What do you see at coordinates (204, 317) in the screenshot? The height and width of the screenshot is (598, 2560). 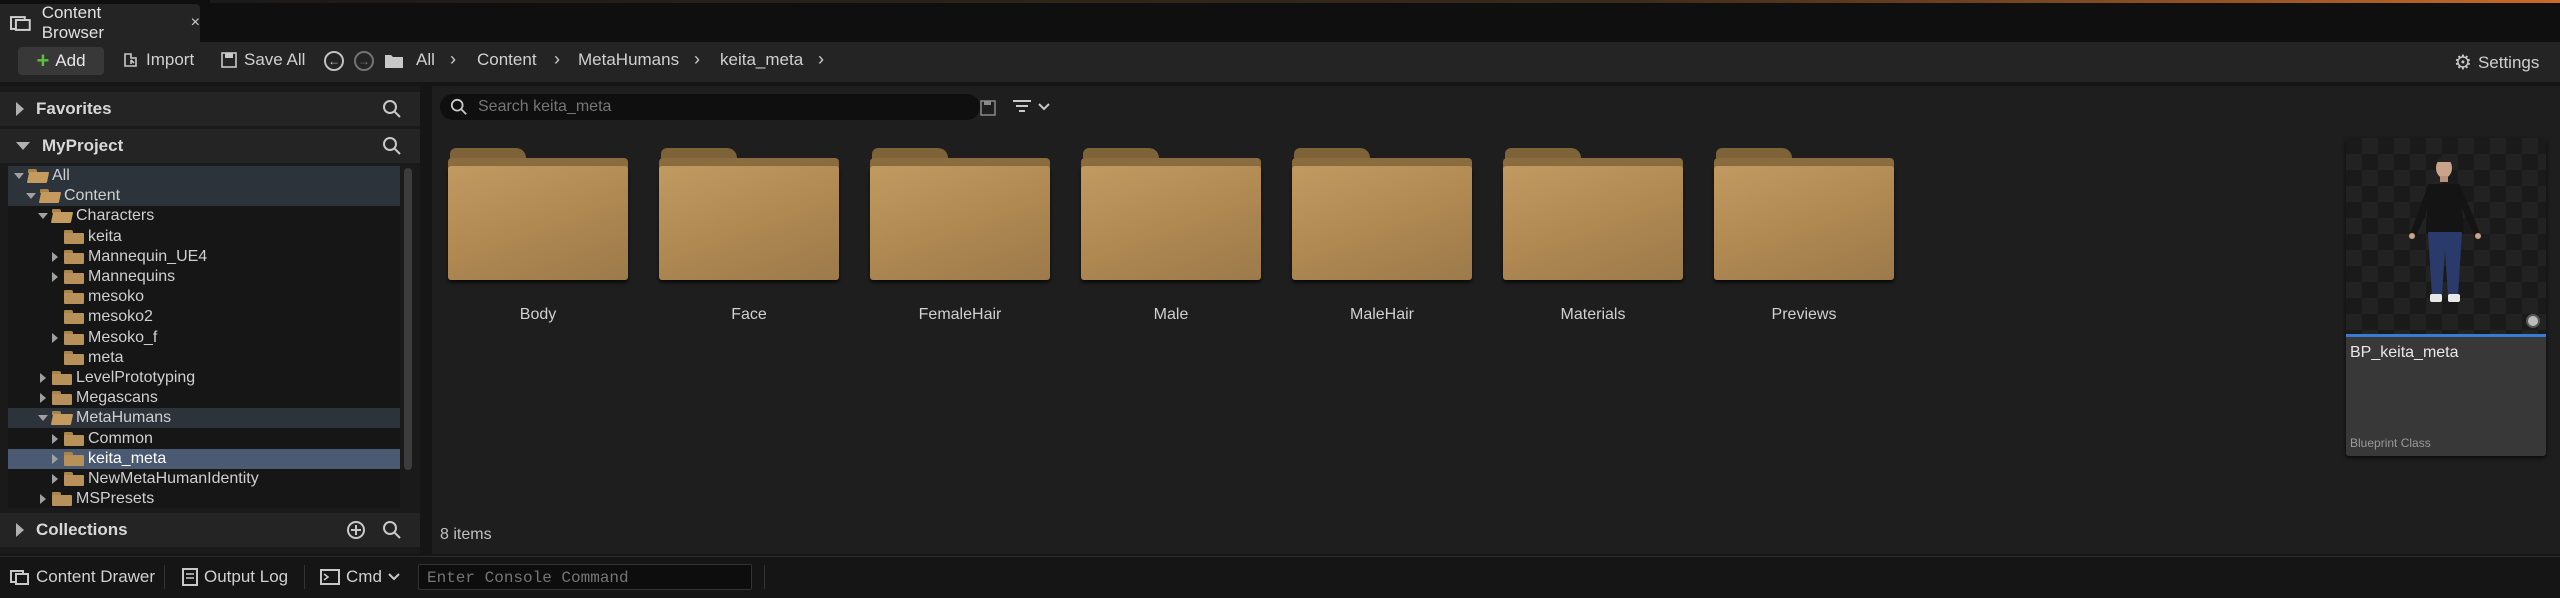 I see `tree-item: mesoko2` at bounding box center [204, 317].